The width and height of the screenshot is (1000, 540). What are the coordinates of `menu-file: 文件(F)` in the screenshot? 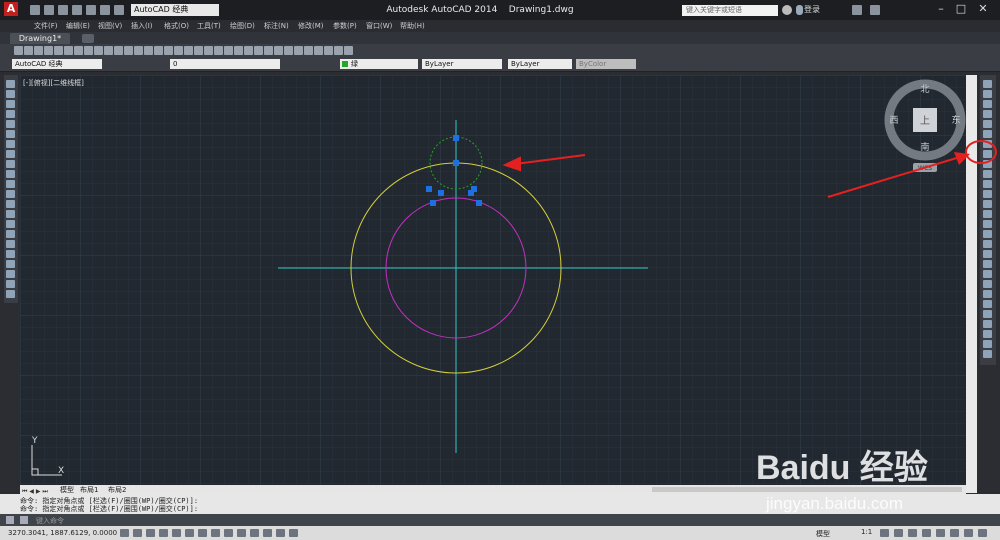 It's located at (46, 26).